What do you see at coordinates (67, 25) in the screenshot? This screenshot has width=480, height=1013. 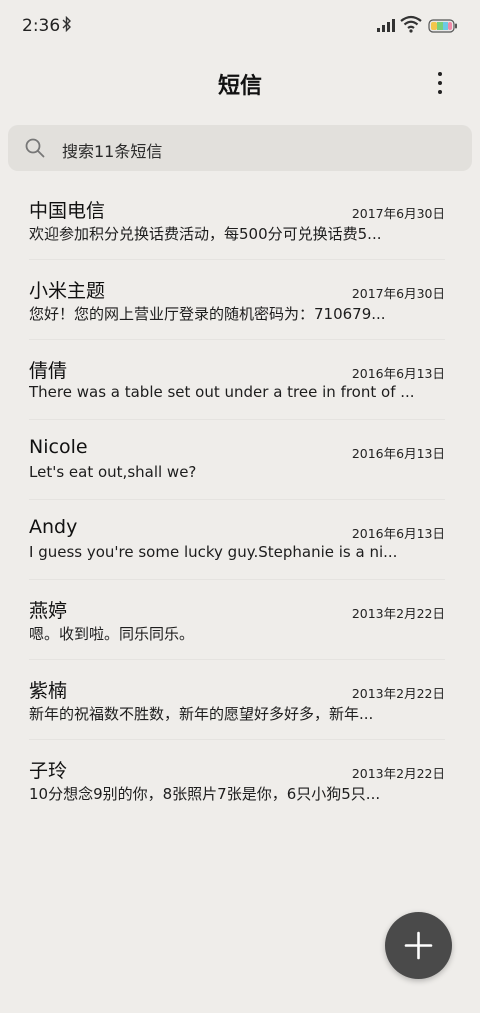 I see `bluetooth-icon` at bounding box center [67, 25].